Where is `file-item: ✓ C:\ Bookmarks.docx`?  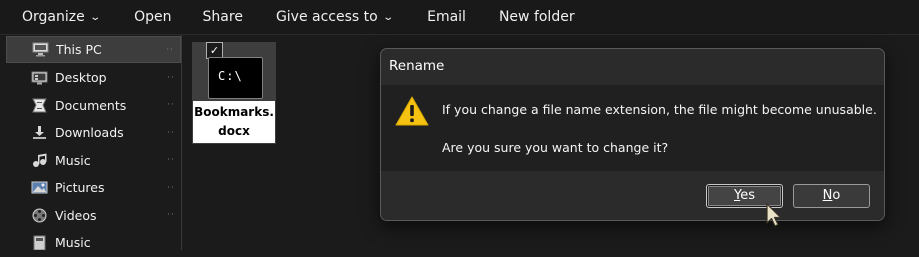 file-item: ✓ C:\ Bookmarks.docx is located at coordinates (234, 93).